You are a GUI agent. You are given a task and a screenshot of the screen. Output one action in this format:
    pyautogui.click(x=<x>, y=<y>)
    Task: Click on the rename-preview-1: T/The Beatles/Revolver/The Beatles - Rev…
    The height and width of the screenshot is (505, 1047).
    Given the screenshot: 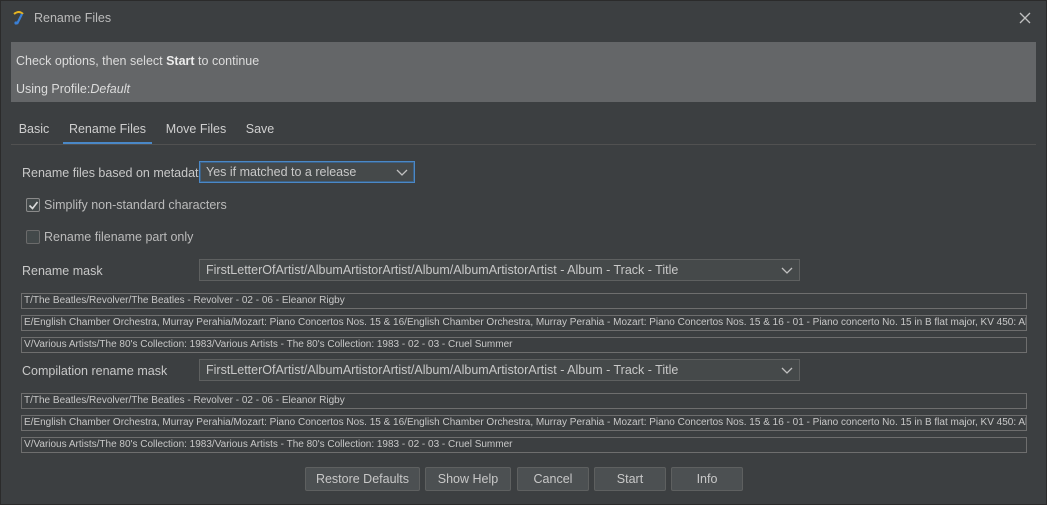 What is the action you would take?
    pyautogui.click(x=524, y=301)
    